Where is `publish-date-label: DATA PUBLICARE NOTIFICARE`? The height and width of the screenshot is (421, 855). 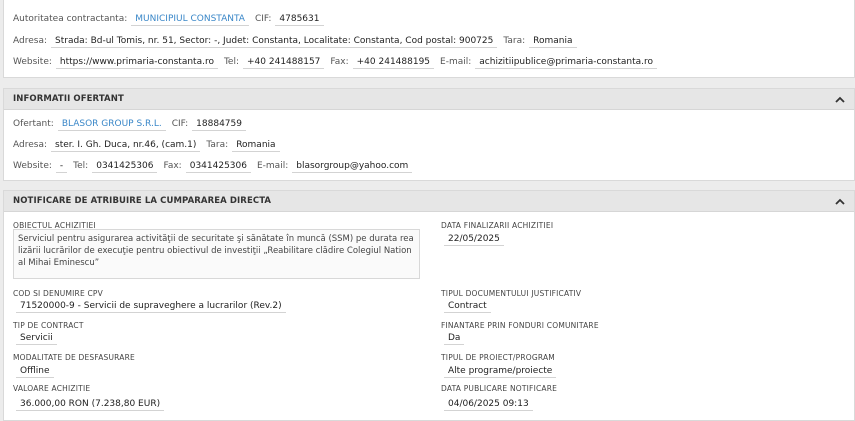
publish-date-label: DATA PUBLICARE NOTIFICARE is located at coordinates (499, 388).